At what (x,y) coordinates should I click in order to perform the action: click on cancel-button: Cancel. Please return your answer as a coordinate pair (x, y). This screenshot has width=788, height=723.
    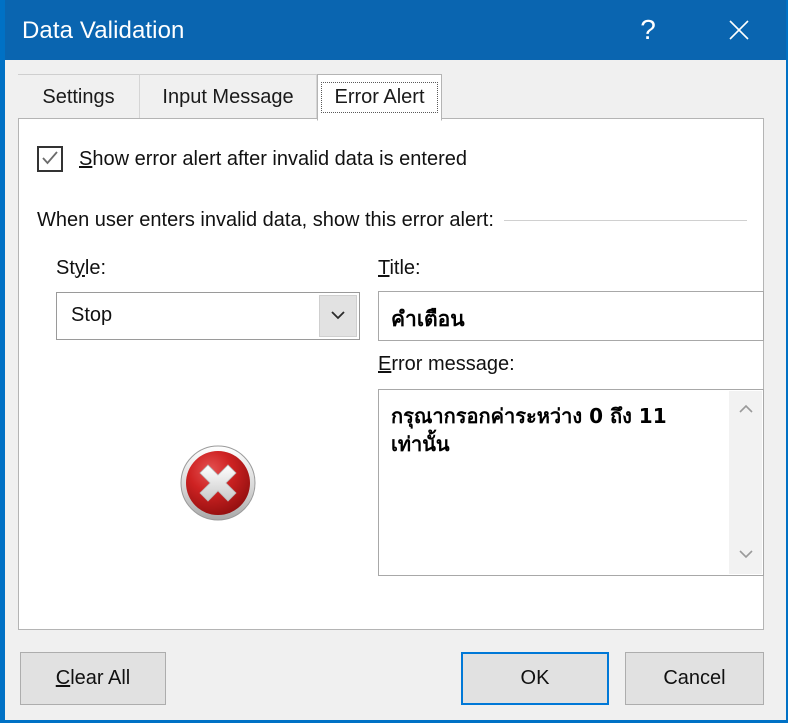
    Looking at the image, I should click on (694, 678).